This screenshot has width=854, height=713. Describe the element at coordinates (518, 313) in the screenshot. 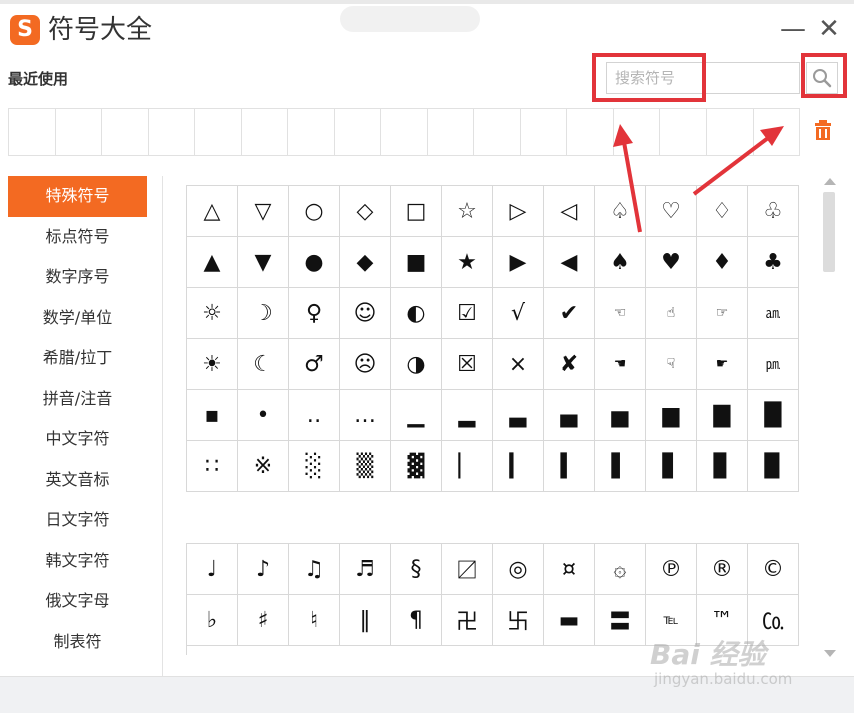

I see `symbol-cell: √` at that location.